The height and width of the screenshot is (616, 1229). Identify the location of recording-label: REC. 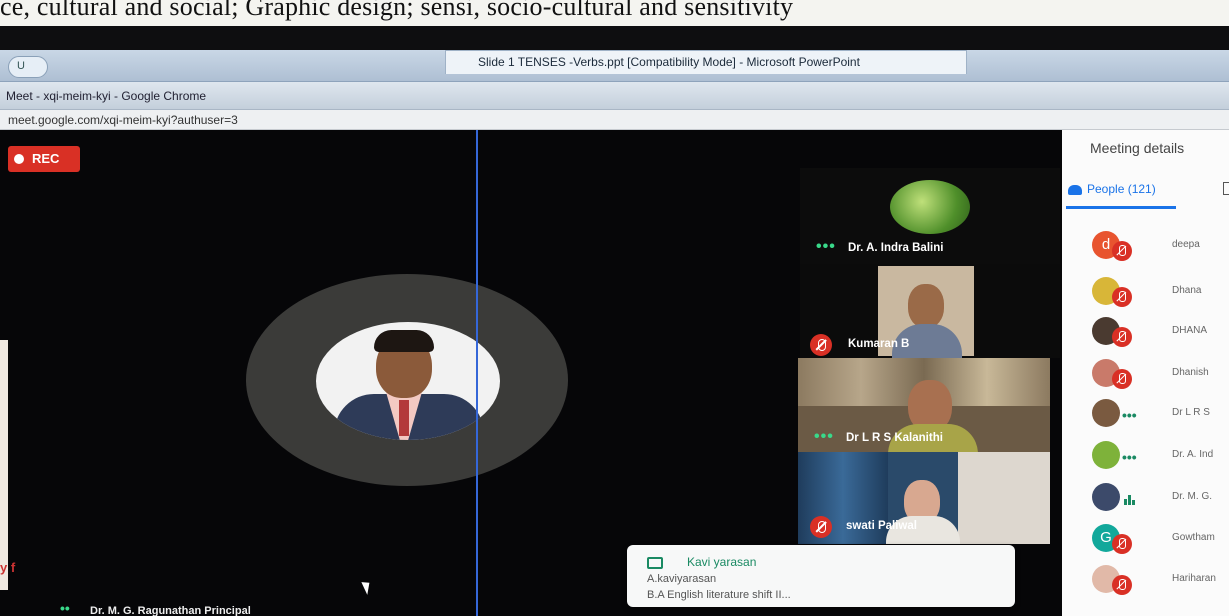
(46, 158).